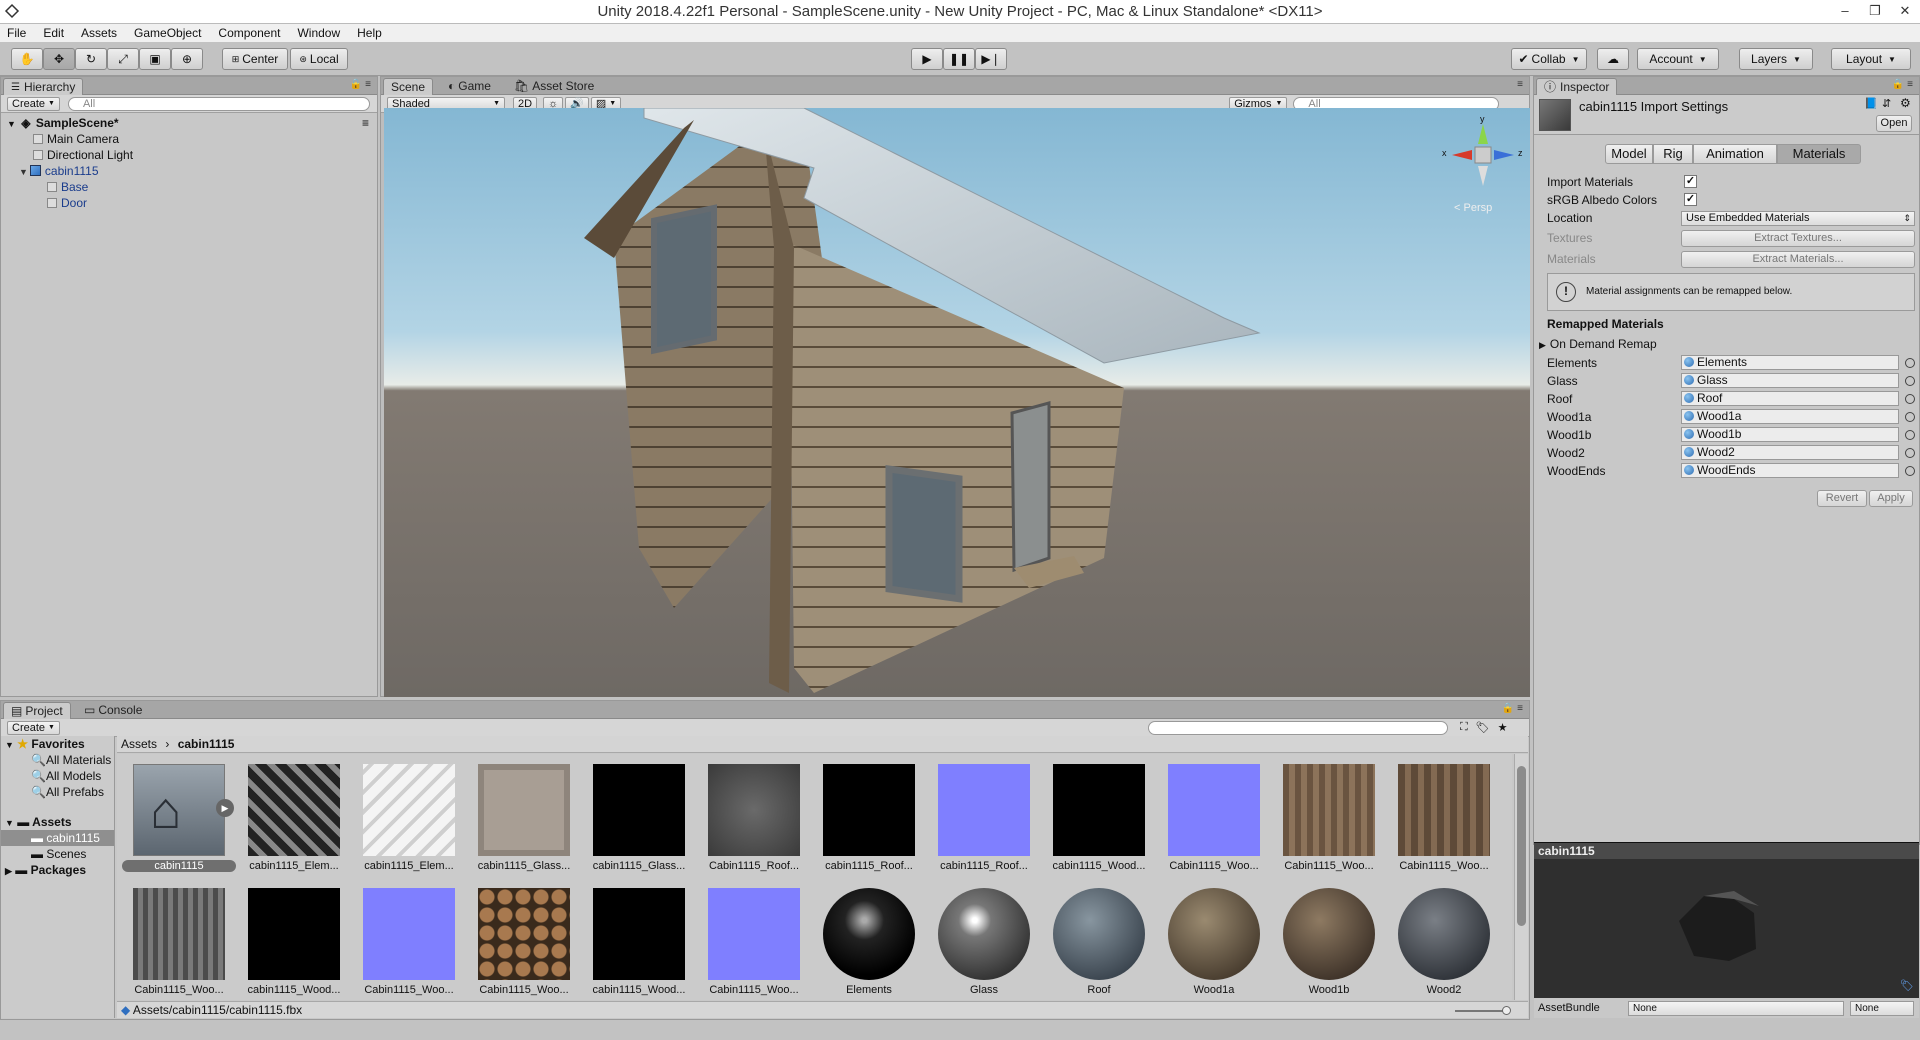  What do you see at coordinates (1882, 1008) in the screenshot?
I see `assetbundle-variant-dropdown: None` at bounding box center [1882, 1008].